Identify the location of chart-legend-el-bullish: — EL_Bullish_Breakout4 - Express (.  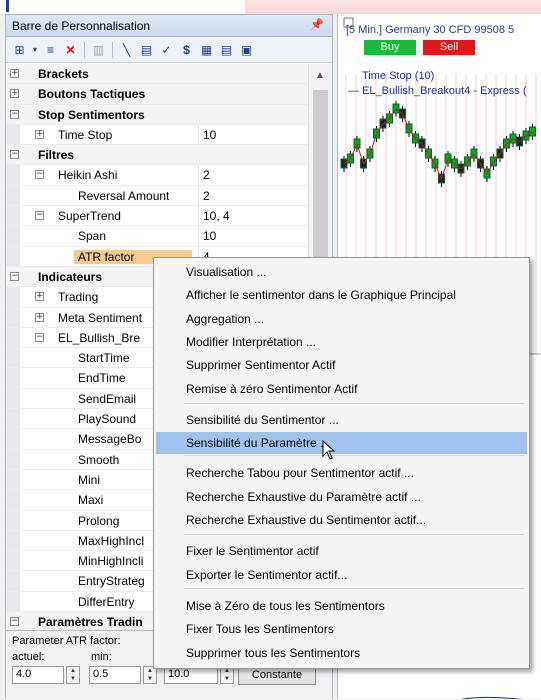
(437, 91).